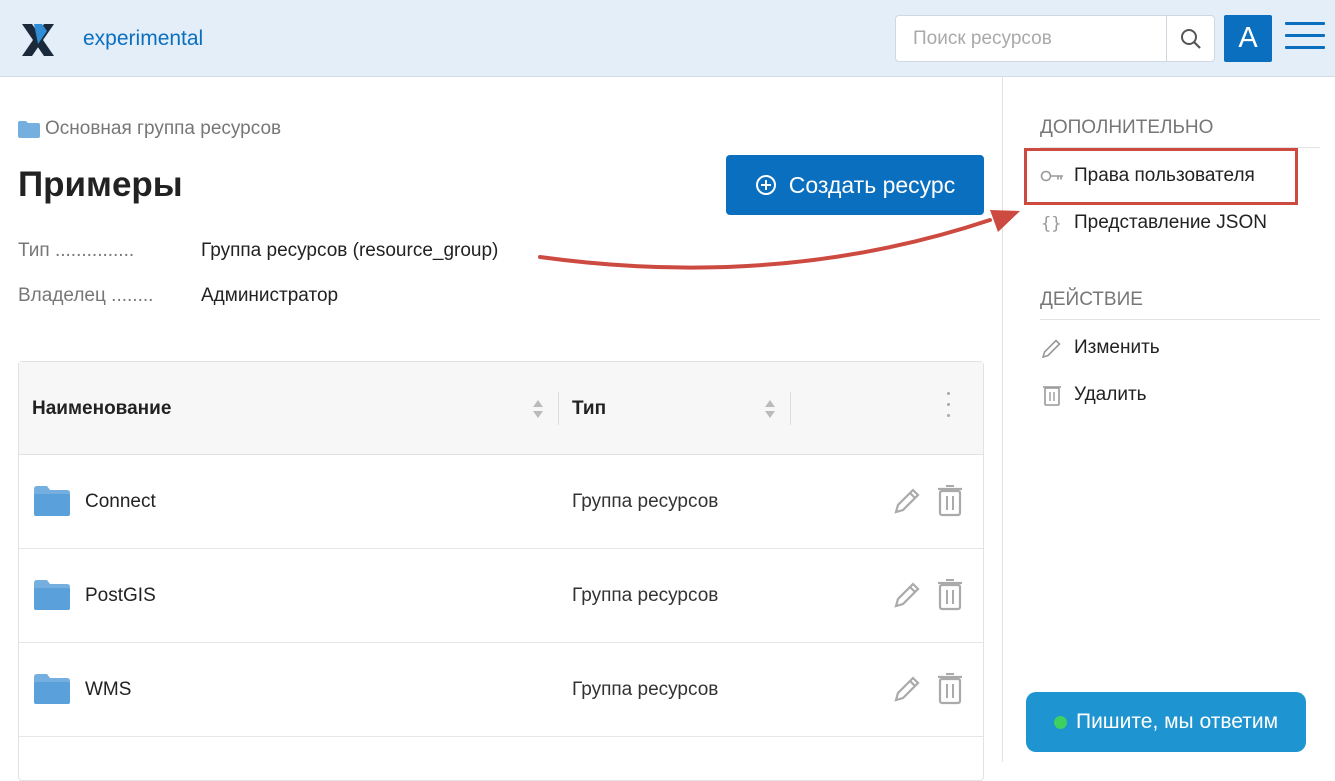 Image resolution: width=1335 pixels, height=781 pixels. What do you see at coordinates (765, 185) in the screenshot?
I see `plus-circle-icon` at bounding box center [765, 185].